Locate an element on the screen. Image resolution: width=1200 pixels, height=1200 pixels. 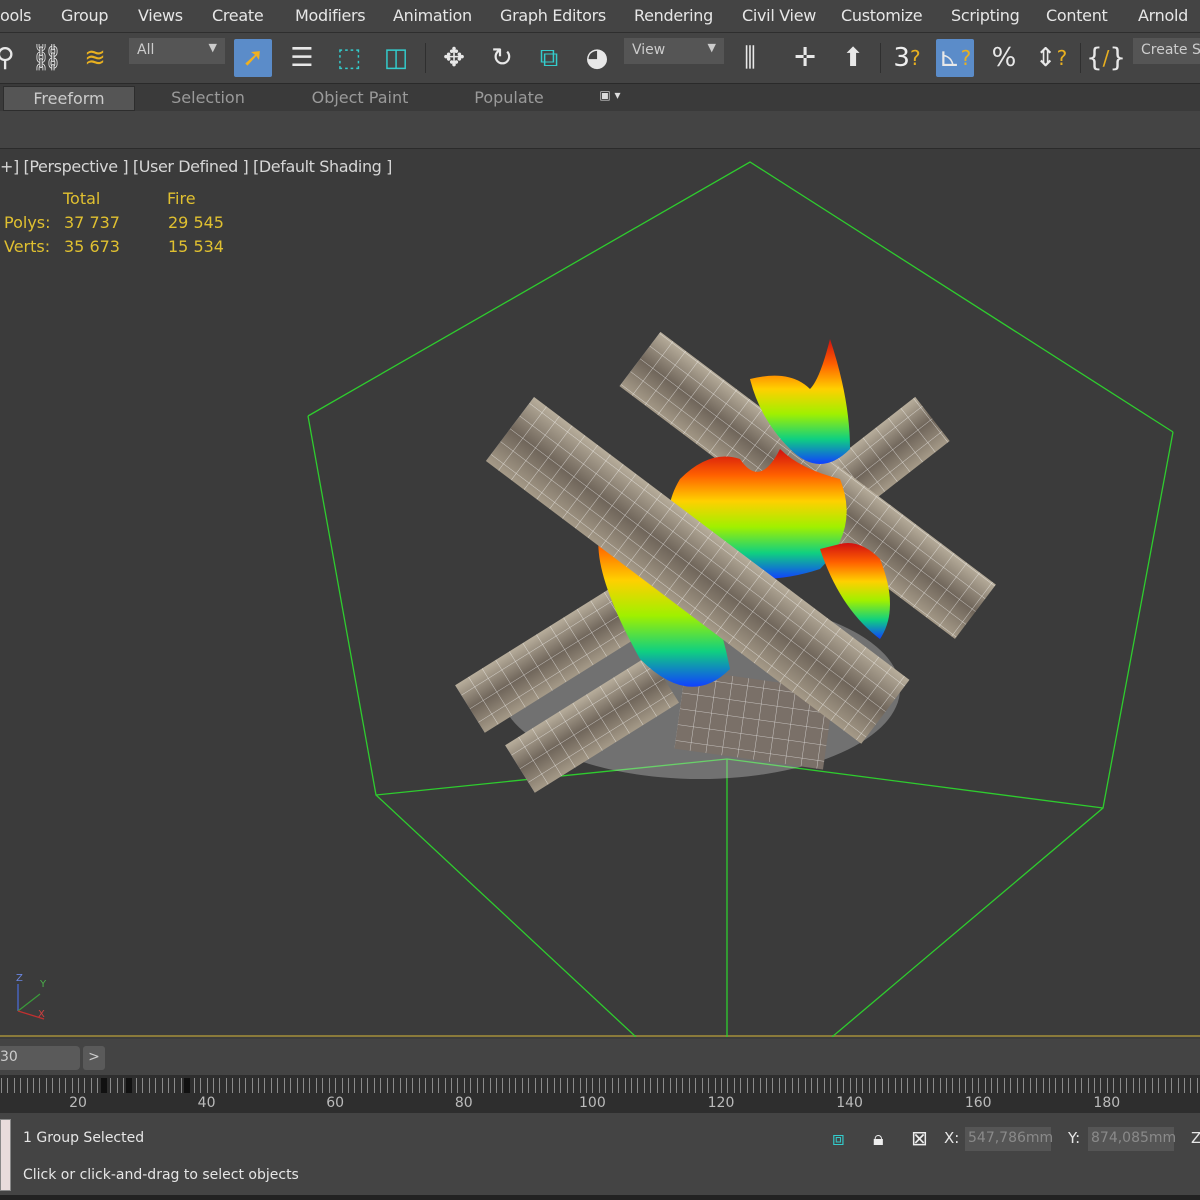
axis-y-label: Y is located at coordinates (43, 984).